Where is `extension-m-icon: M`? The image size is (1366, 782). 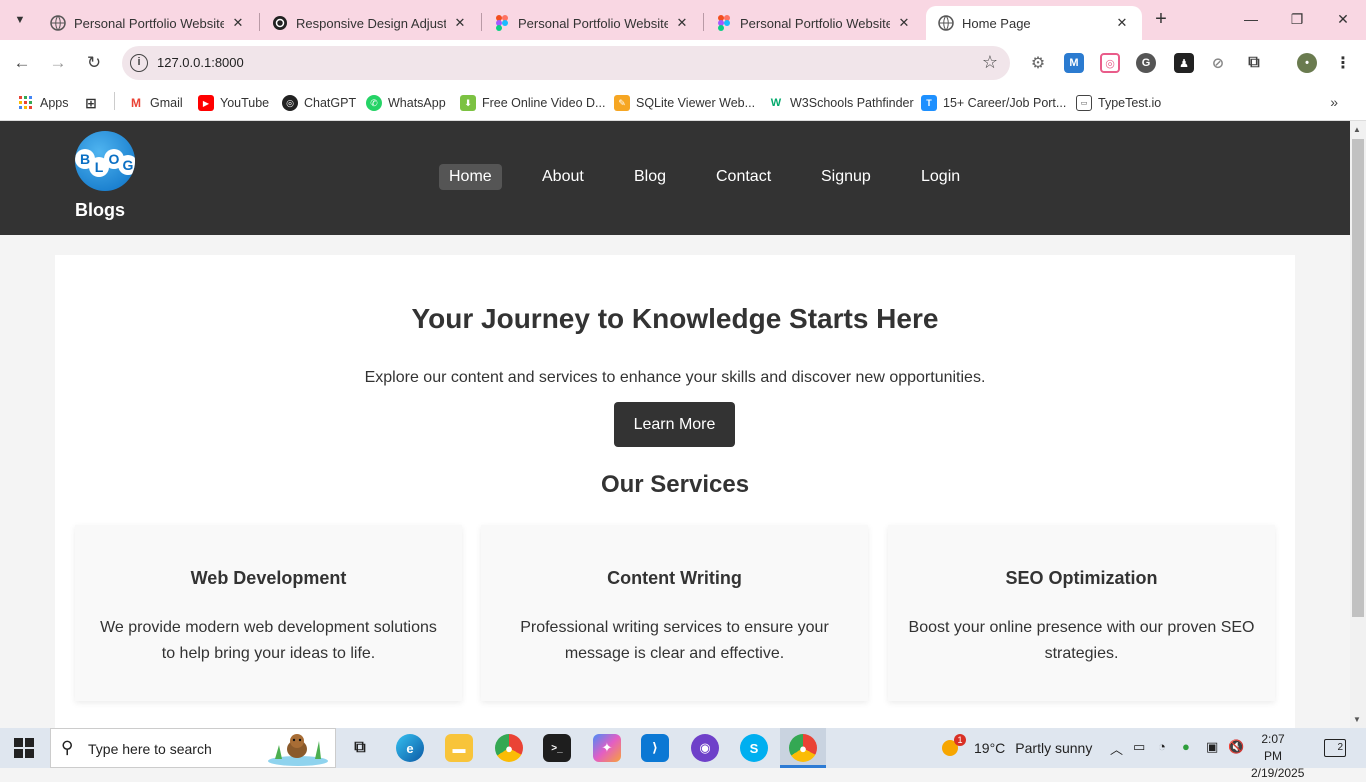
extension-m-icon: M is located at coordinates (1074, 63).